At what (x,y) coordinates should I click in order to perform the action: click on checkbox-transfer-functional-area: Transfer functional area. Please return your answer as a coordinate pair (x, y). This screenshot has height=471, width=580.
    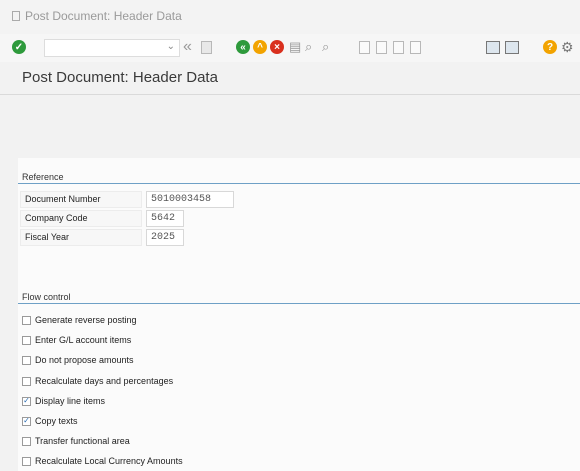
    Looking at the image, I should click on (76, 441).